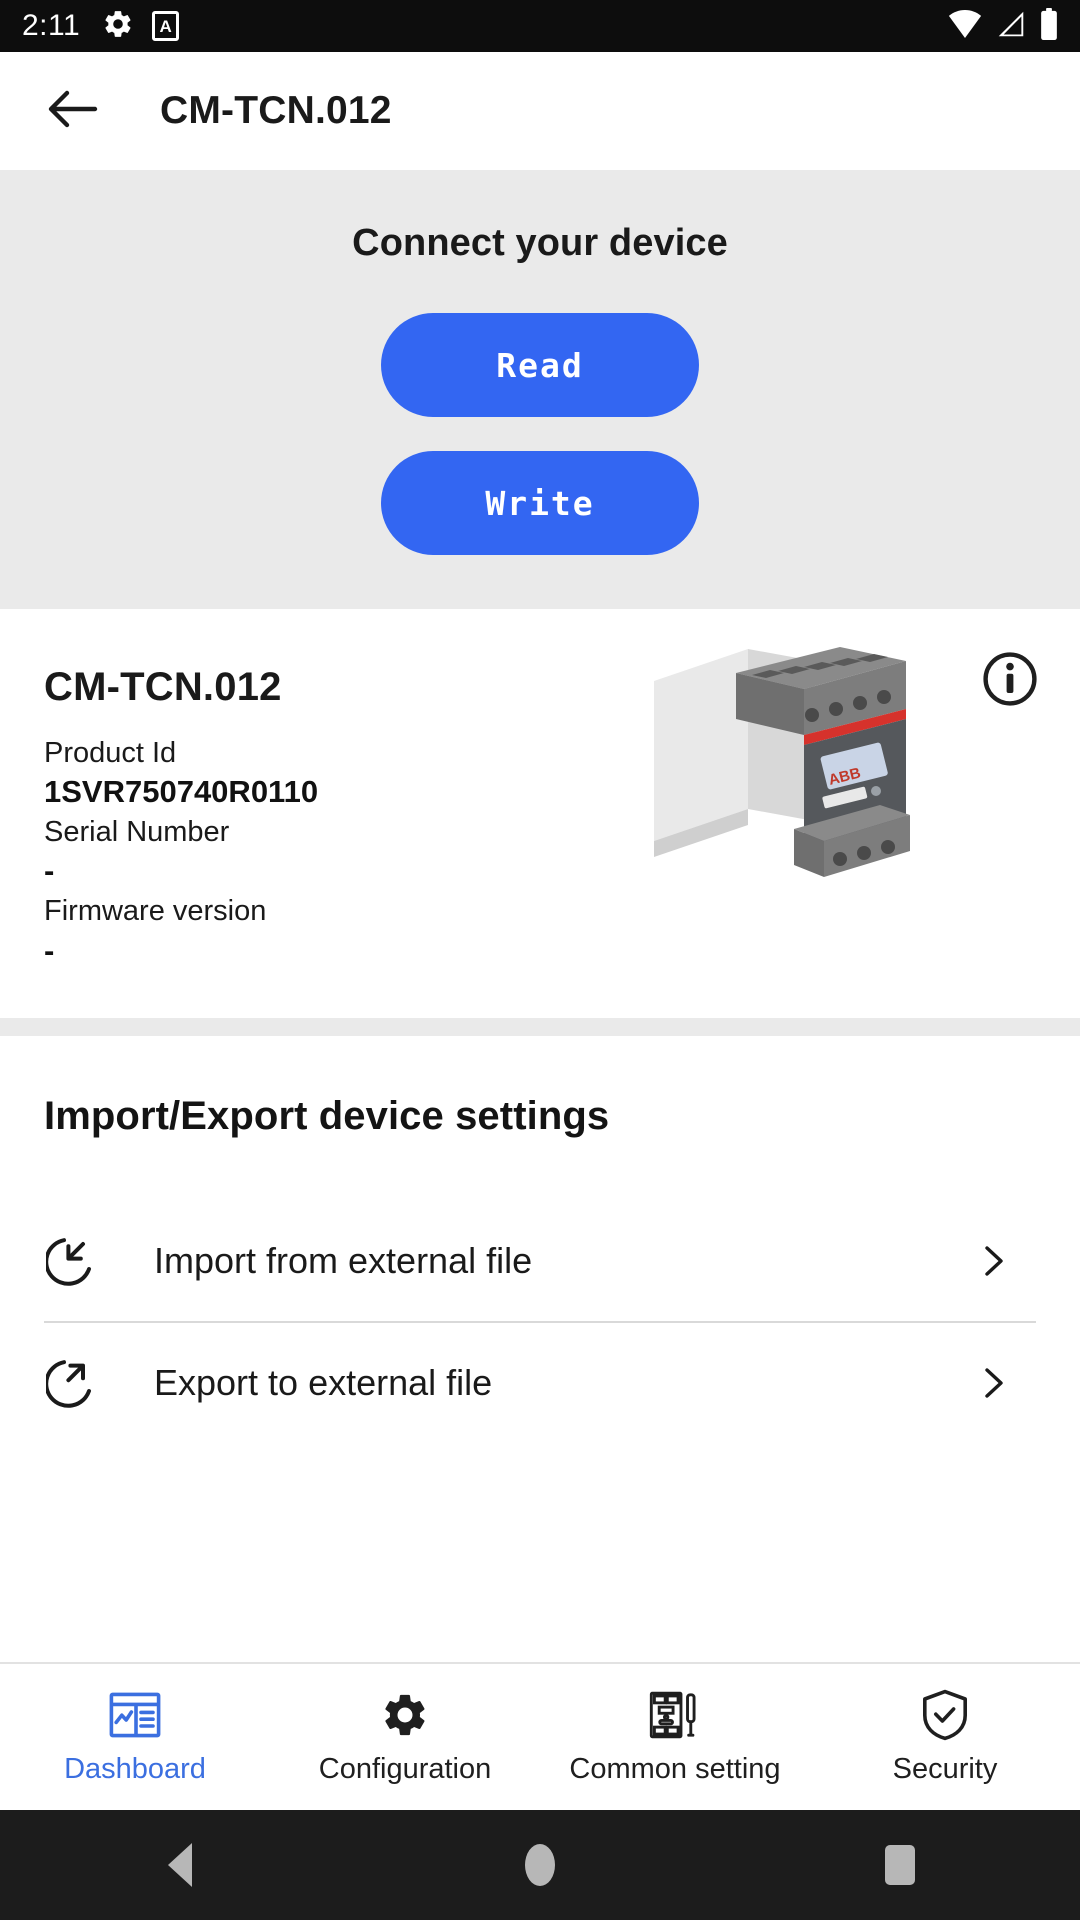 The image size is (1080, 1920). What do you see at coordinates (327, 1115) in the screenshot?
I see `import-export-heading: Import/Export device settings` at bounding box center [327, 1115].